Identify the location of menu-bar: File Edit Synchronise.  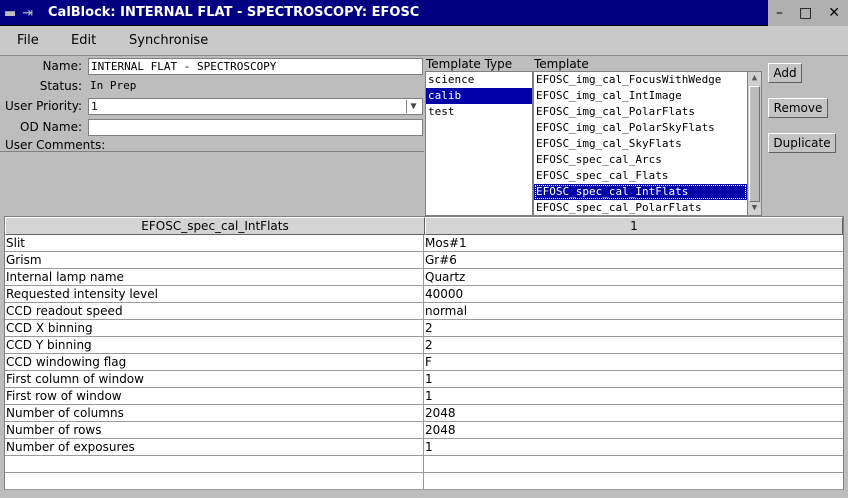
(424, 41).